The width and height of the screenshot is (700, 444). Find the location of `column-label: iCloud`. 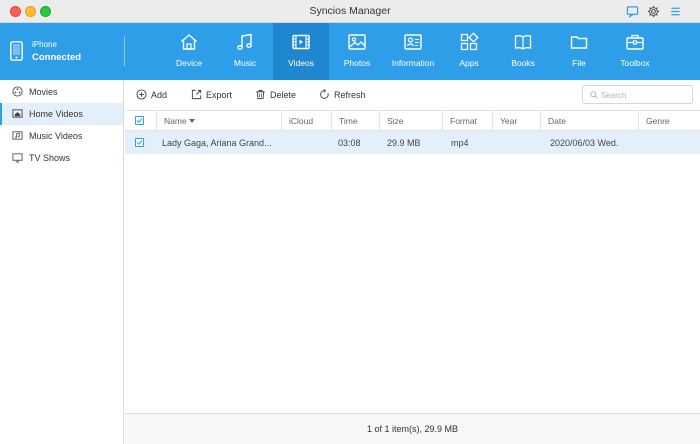

column-label: iCloud is located at coordinates (301, 121).